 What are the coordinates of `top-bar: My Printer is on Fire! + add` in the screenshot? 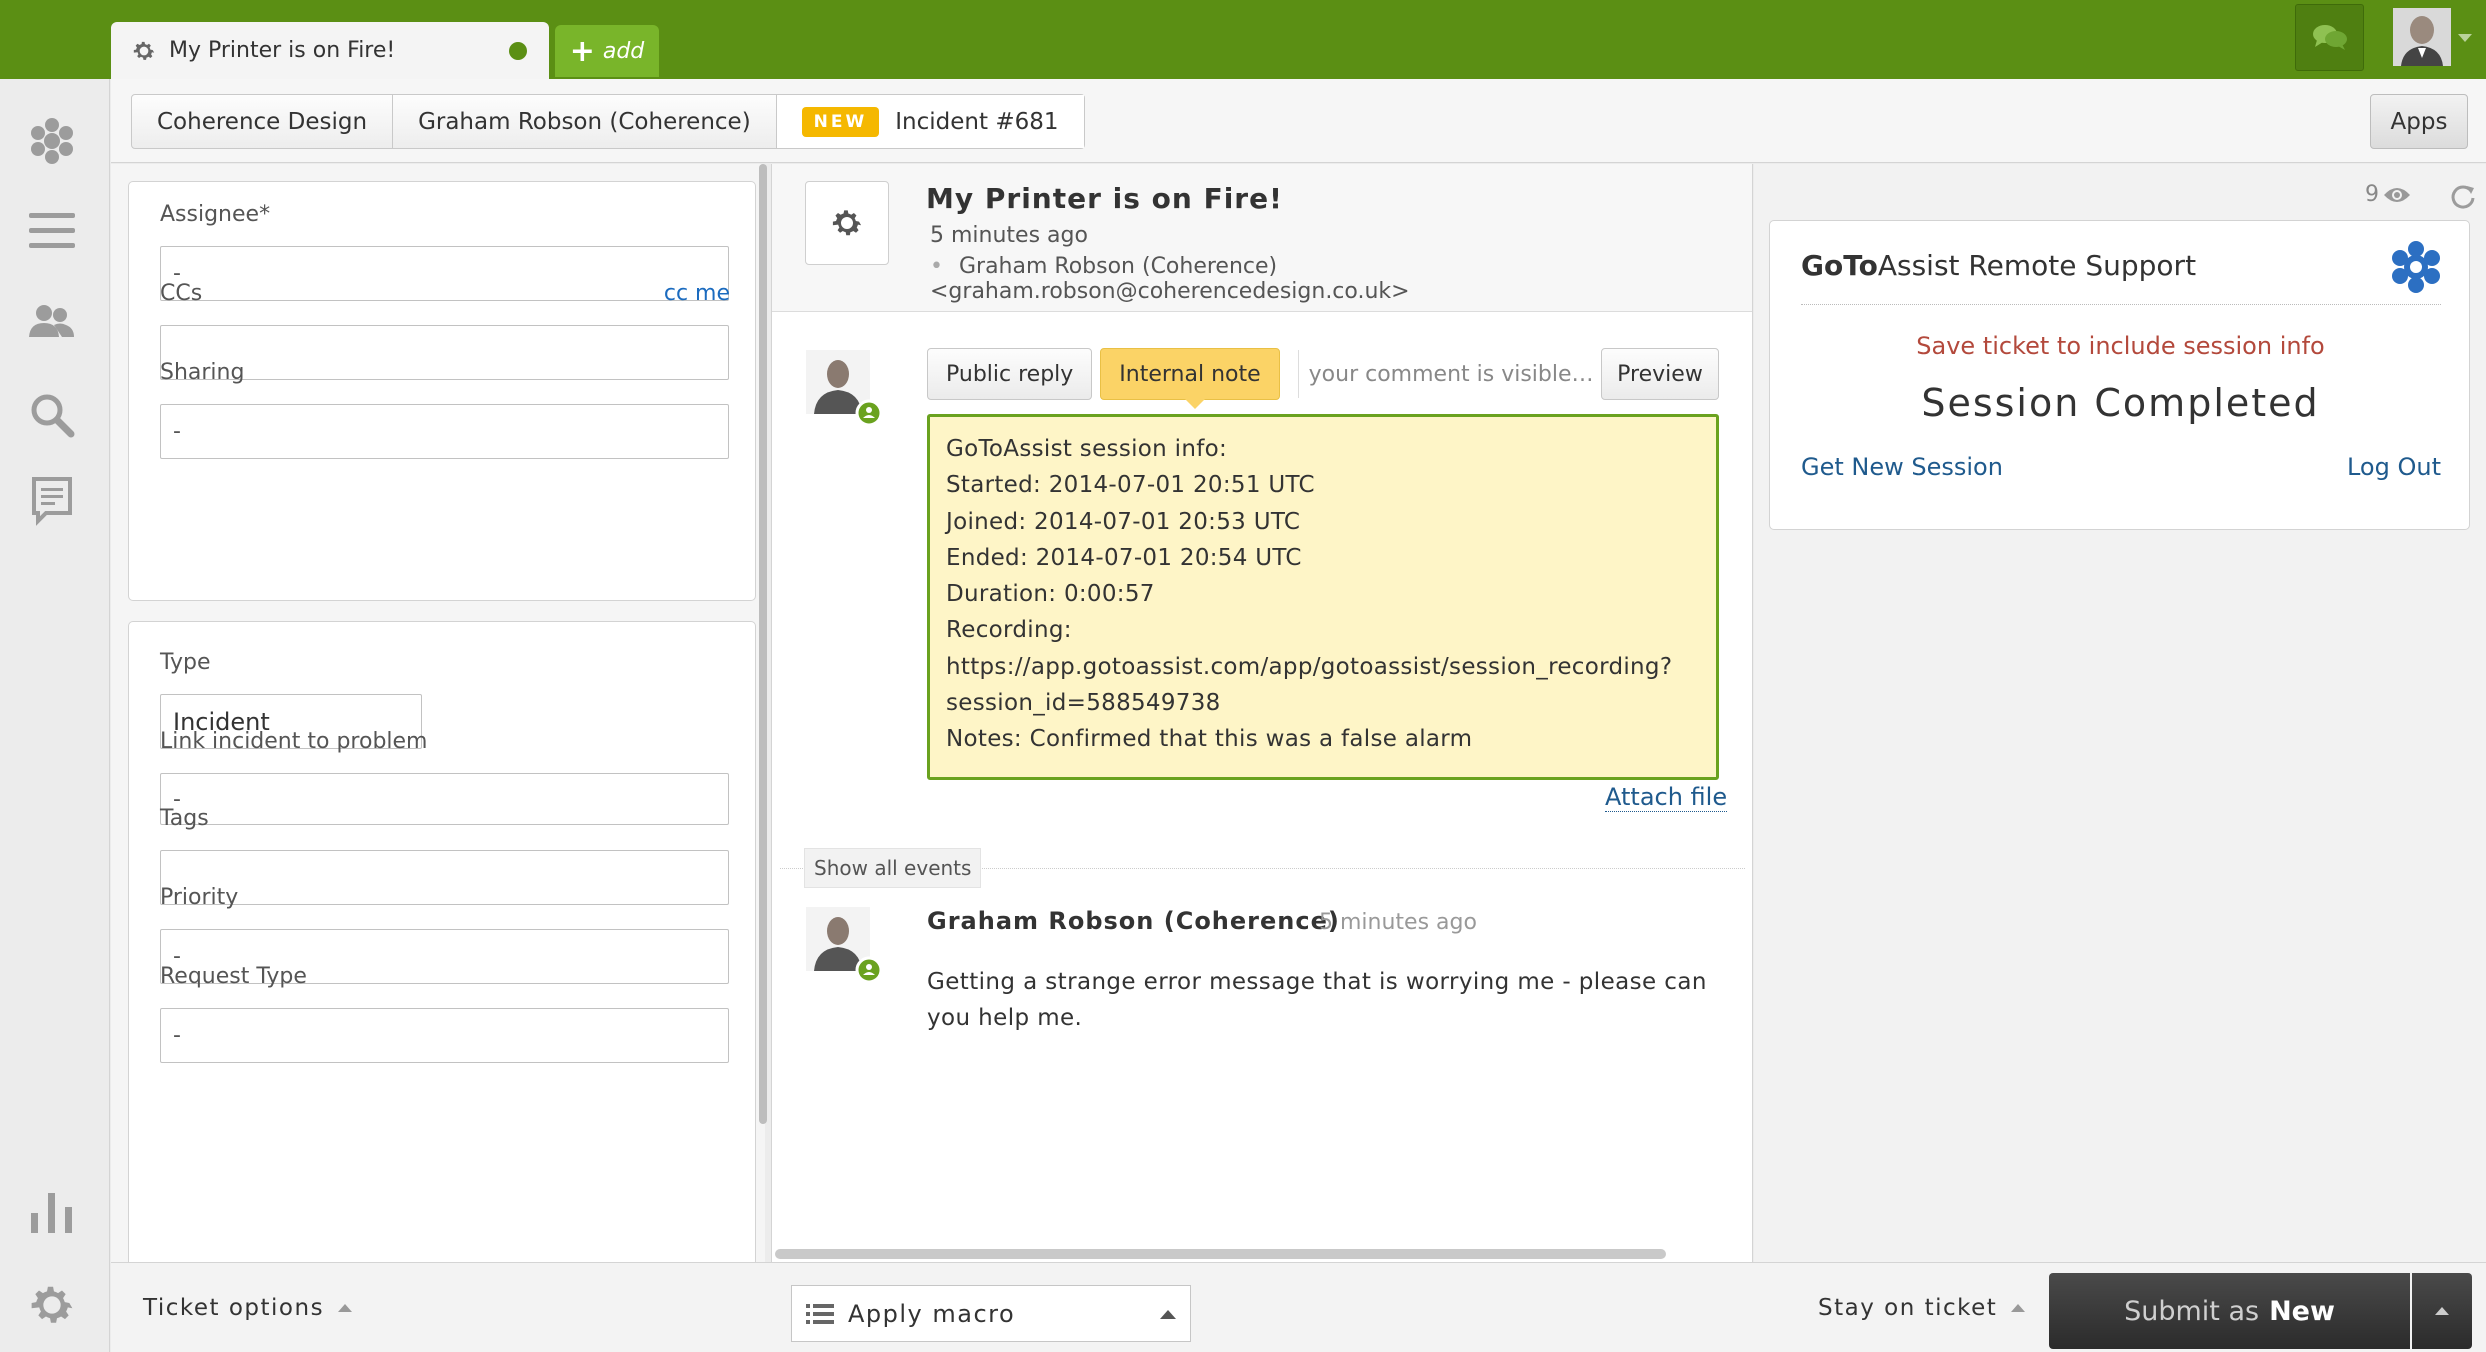 It's located at (1243, 39).